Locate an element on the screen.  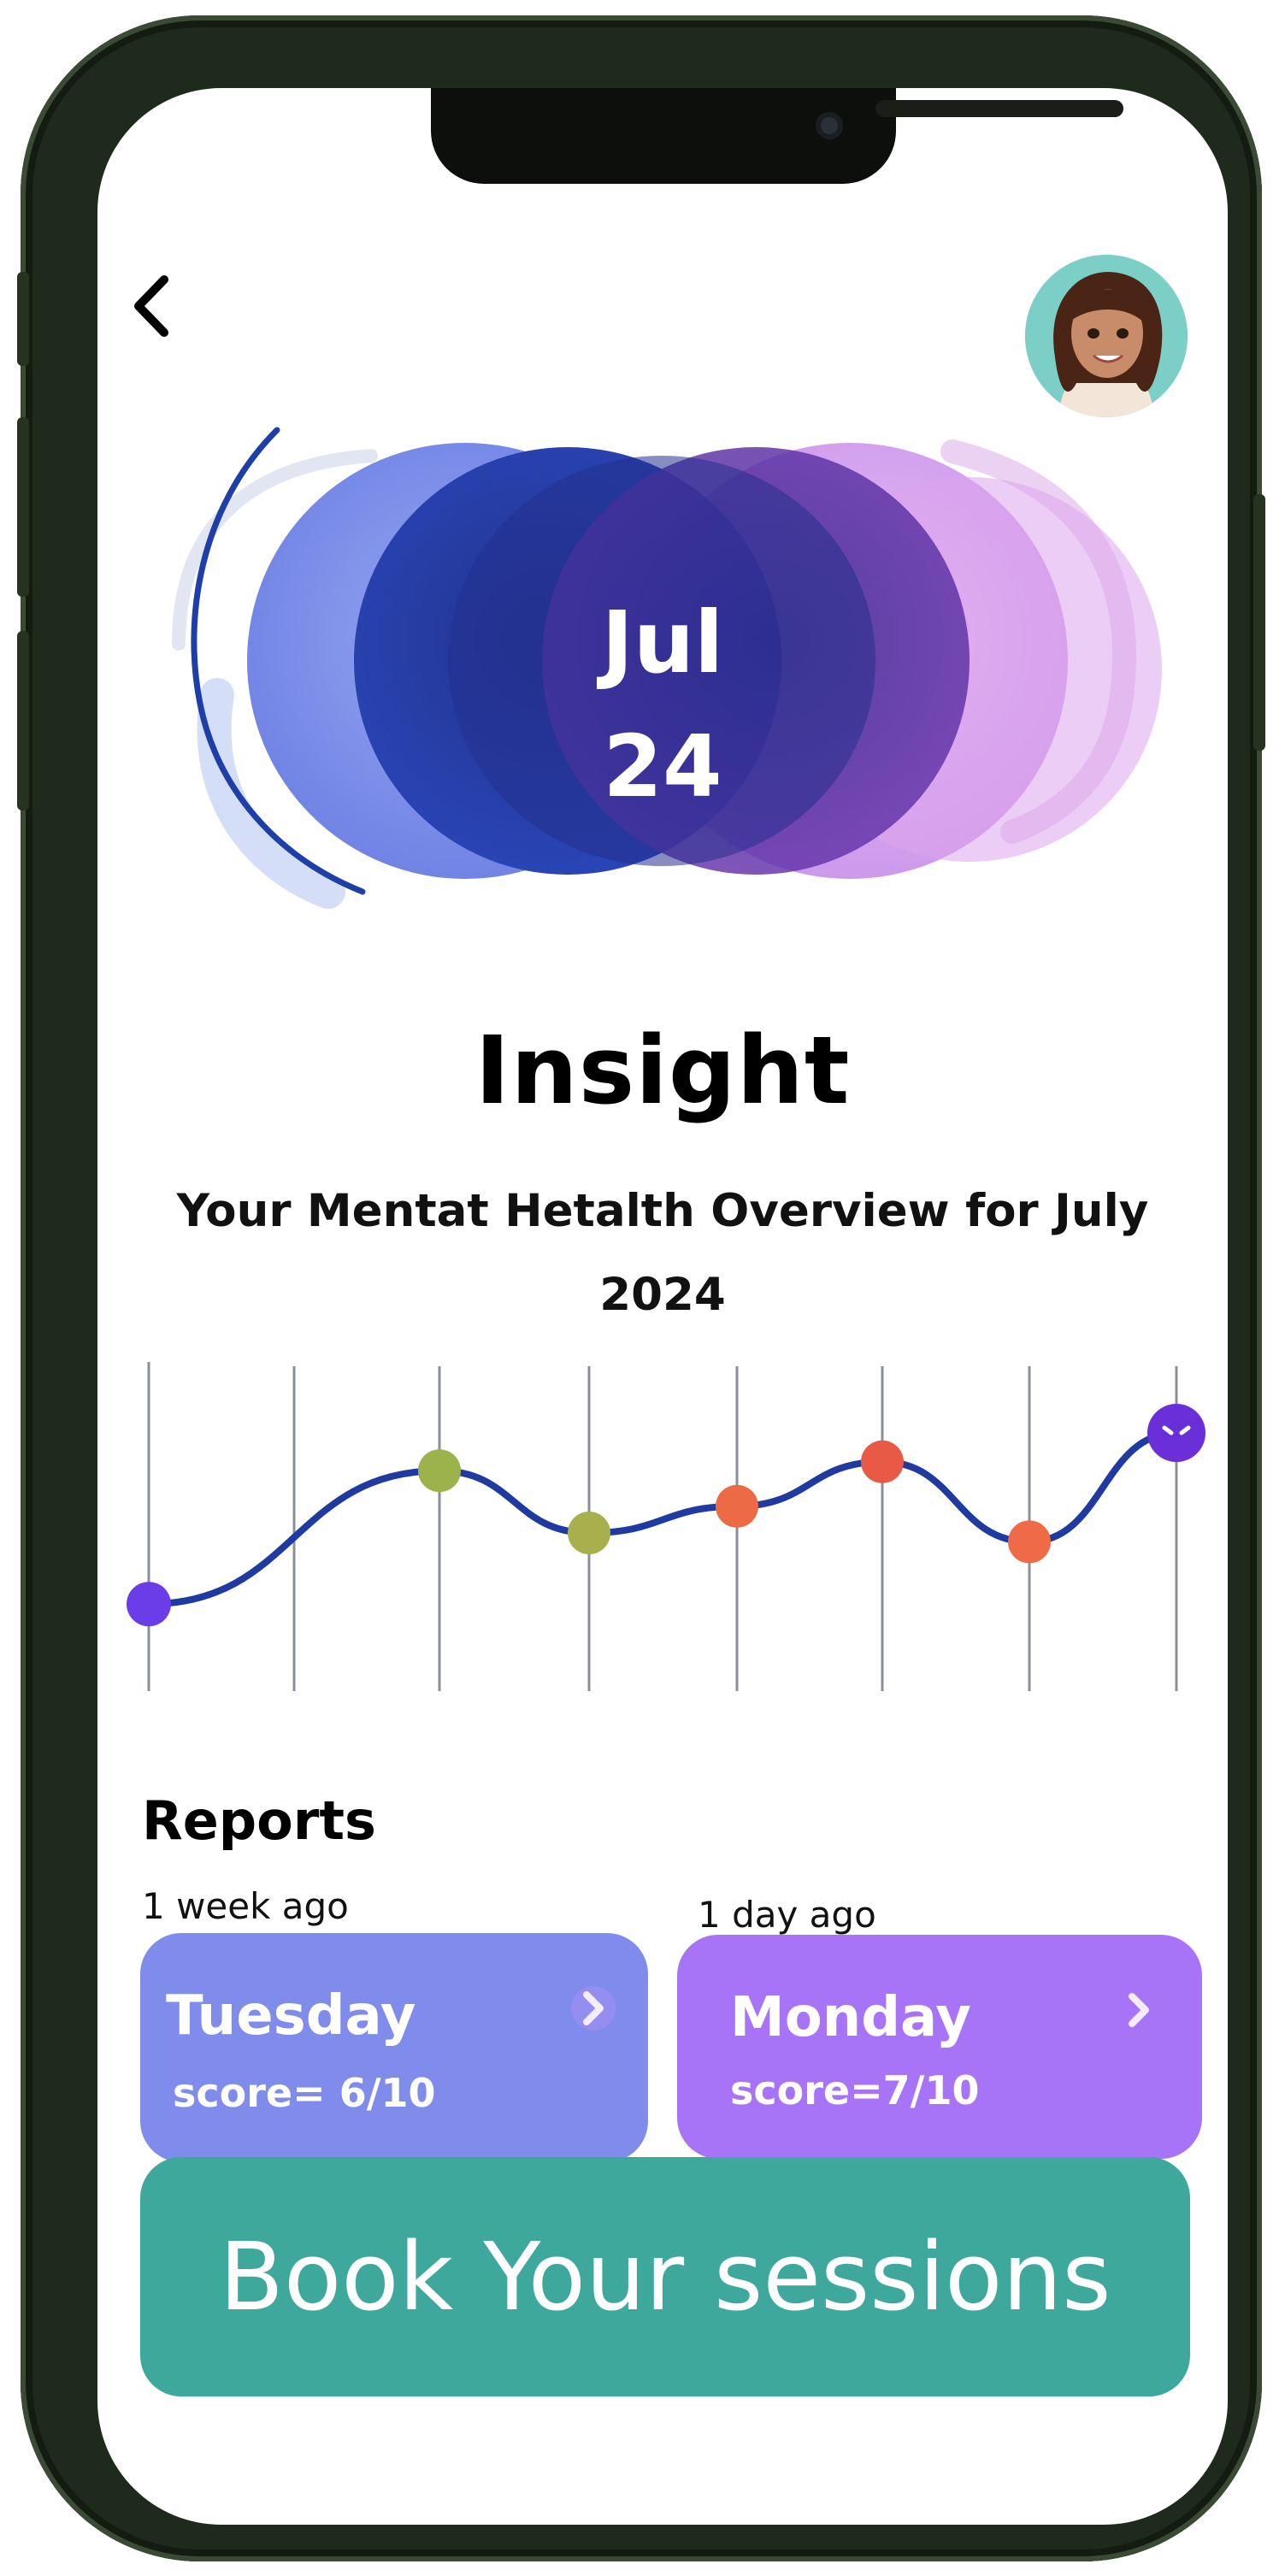
power-button is located at coordinates (1259, 622).